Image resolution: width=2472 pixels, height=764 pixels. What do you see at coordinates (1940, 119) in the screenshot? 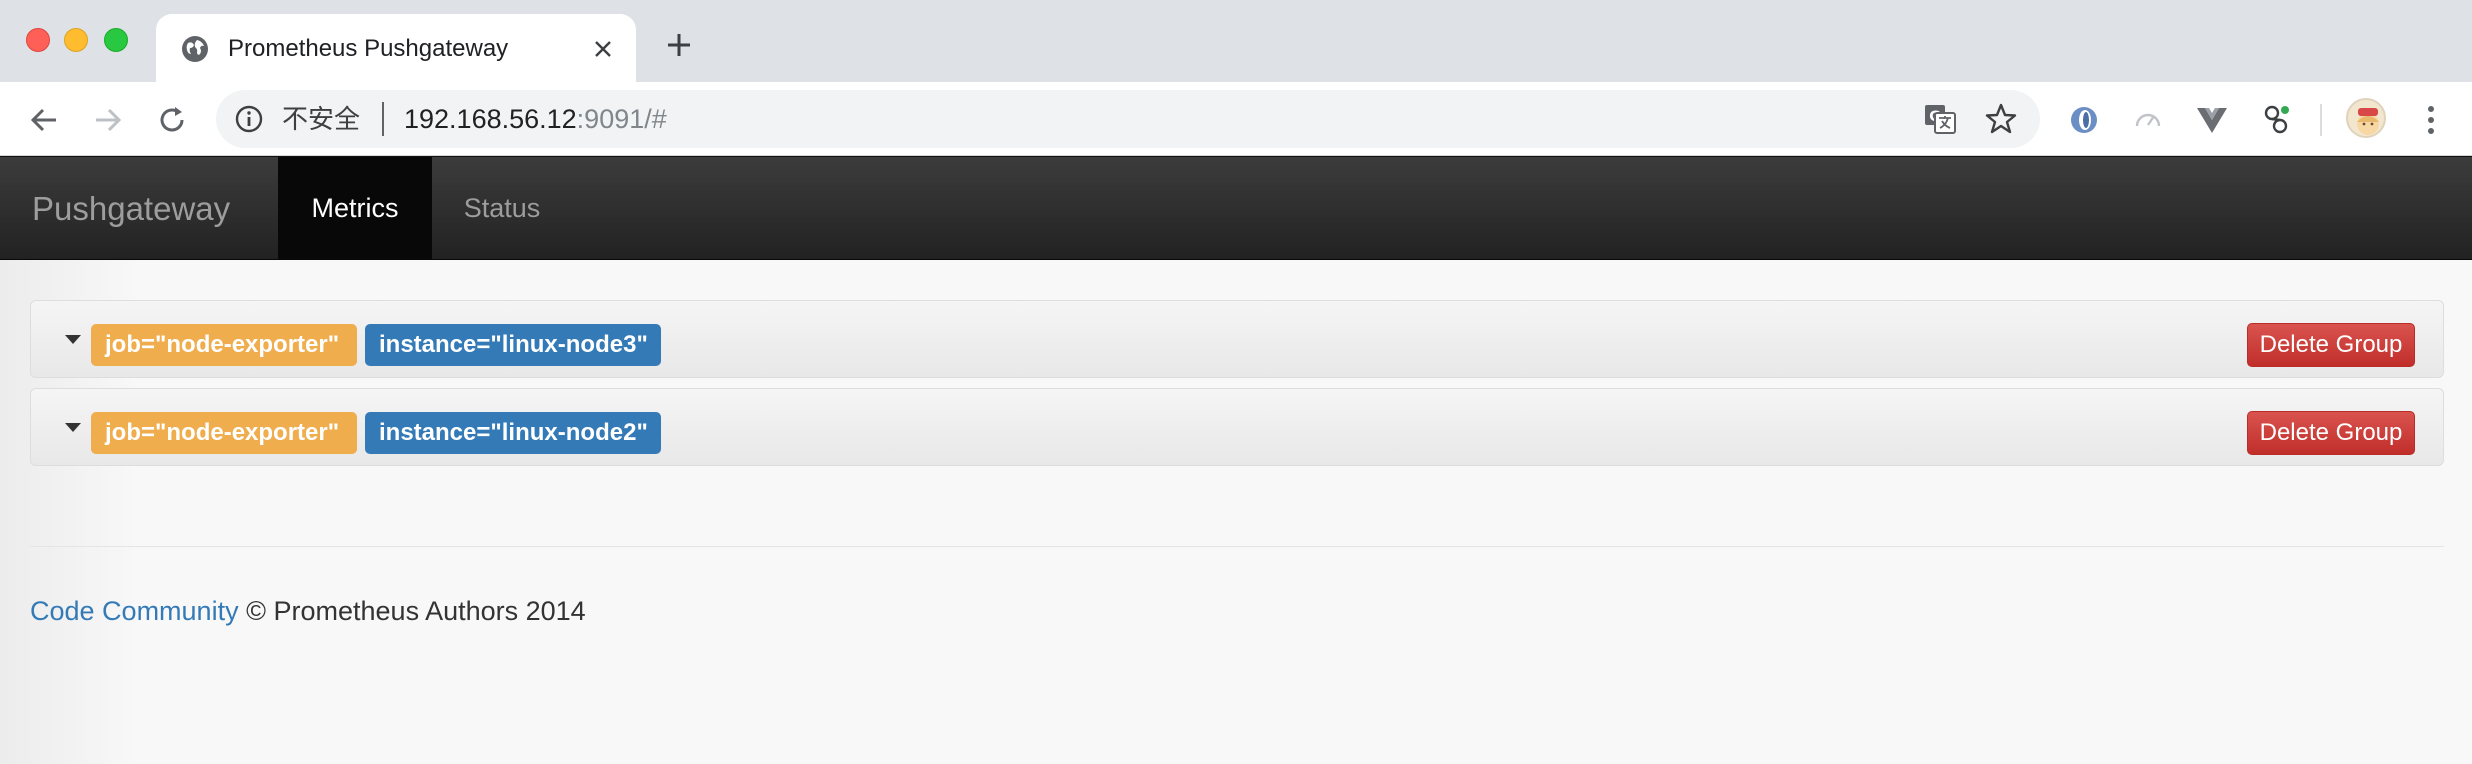
I see `translate-icon: G` at bounding box center [1940, 119].